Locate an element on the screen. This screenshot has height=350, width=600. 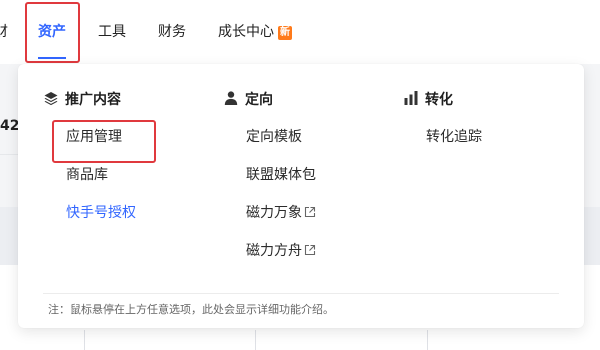
column-header-promotion-content: 推广内容 is located at coordinates (82, 100).